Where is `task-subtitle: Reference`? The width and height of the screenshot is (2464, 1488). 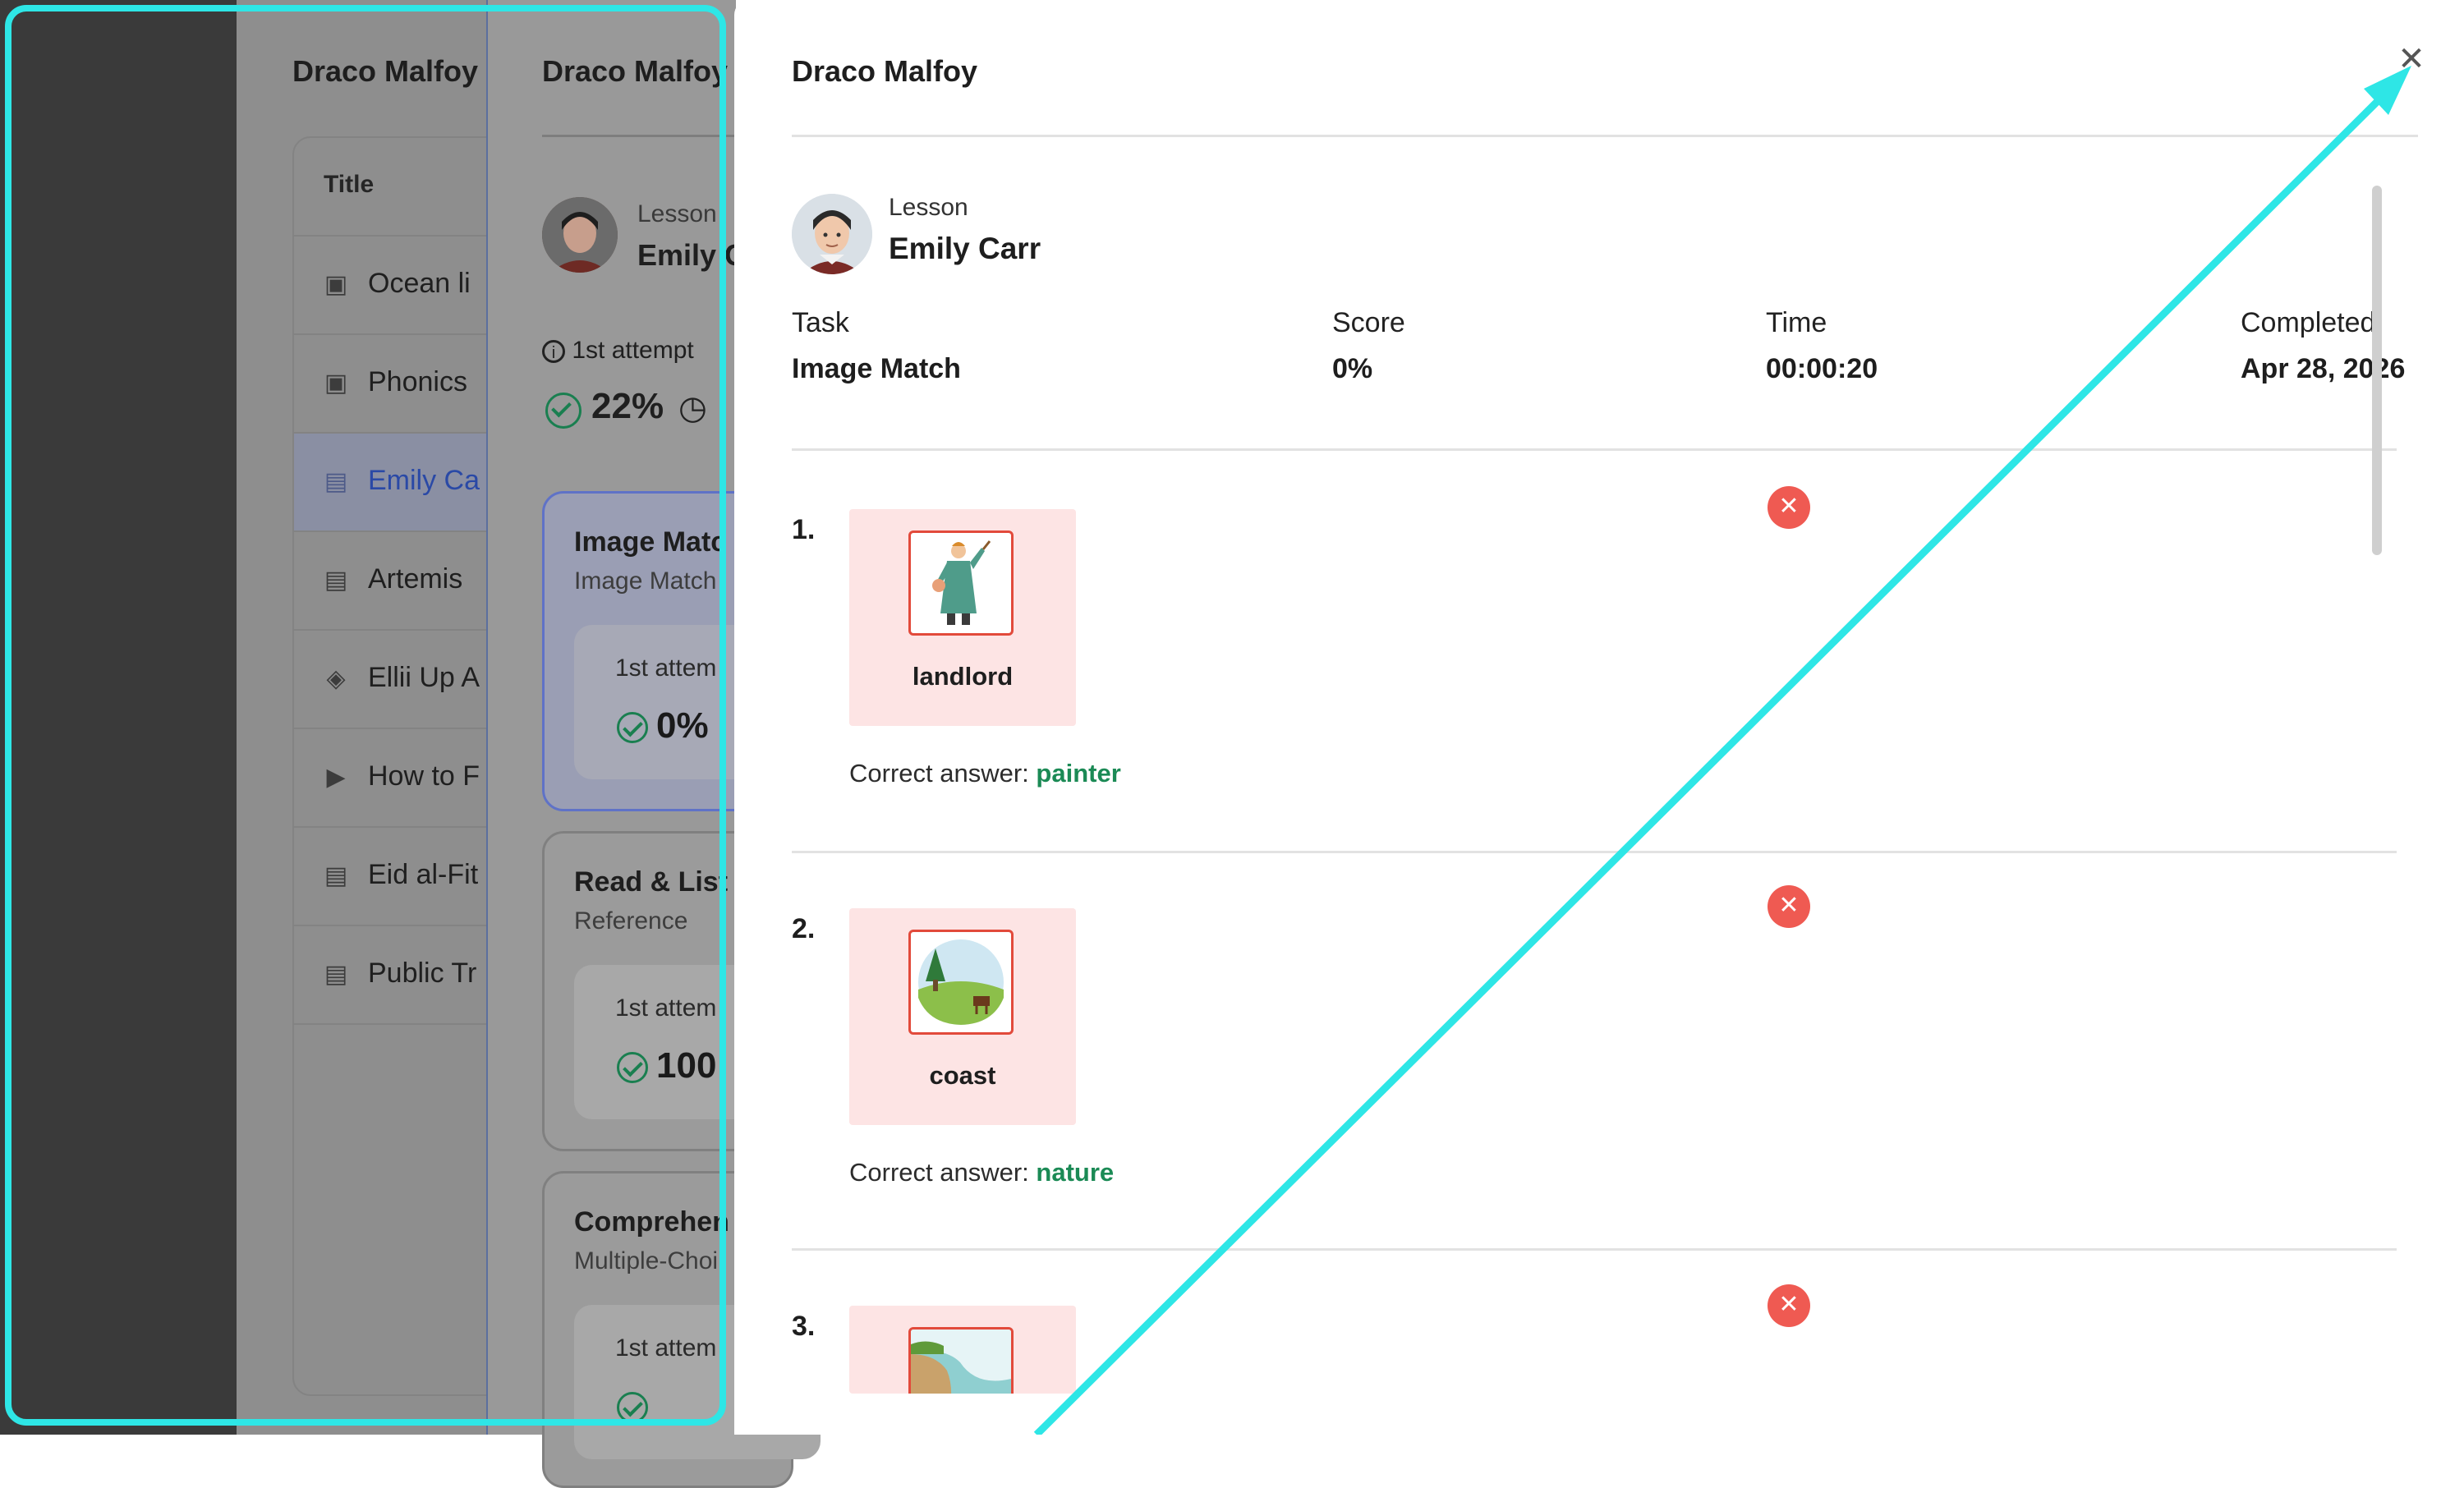
task-subtitle: Reference is located at coordinates (631, 921).